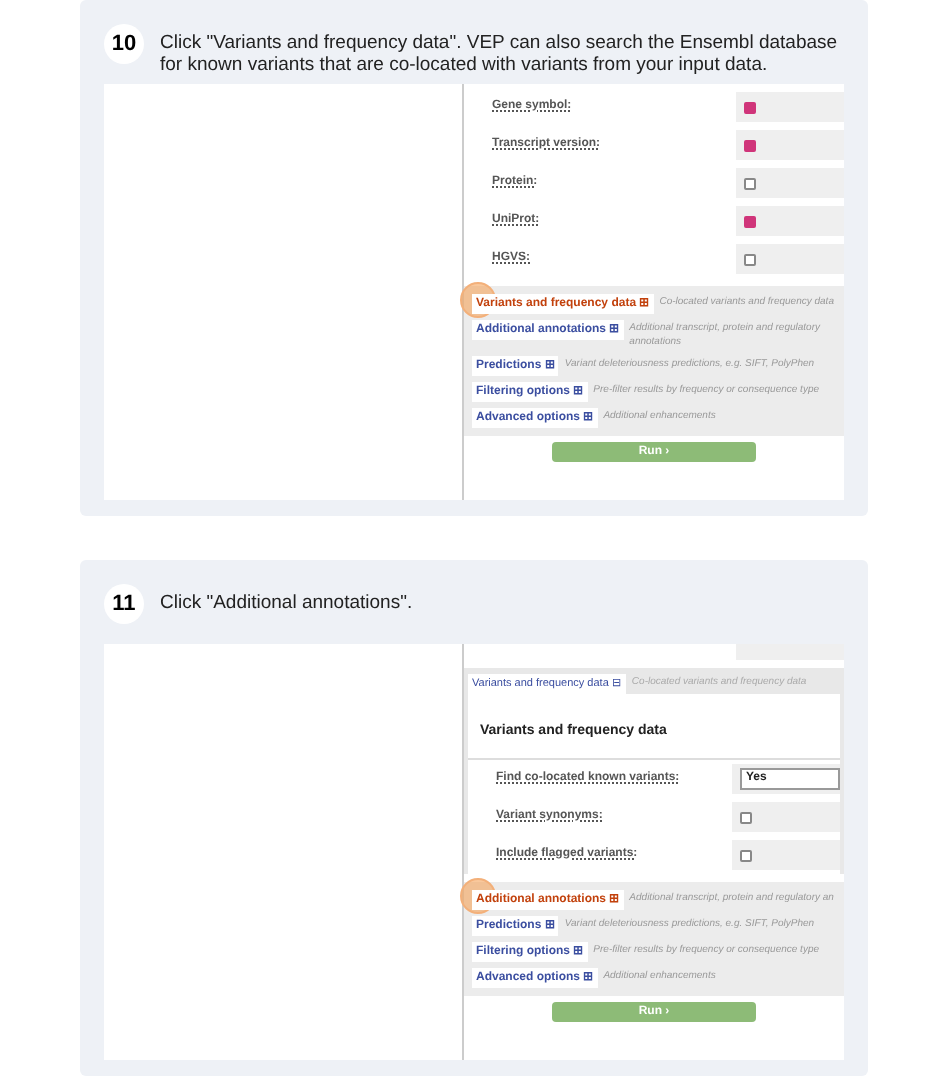 This screenshot has width=948, height=1088. I want to click on step-instruction: Click "Additional annotations"., so click(286, 602).